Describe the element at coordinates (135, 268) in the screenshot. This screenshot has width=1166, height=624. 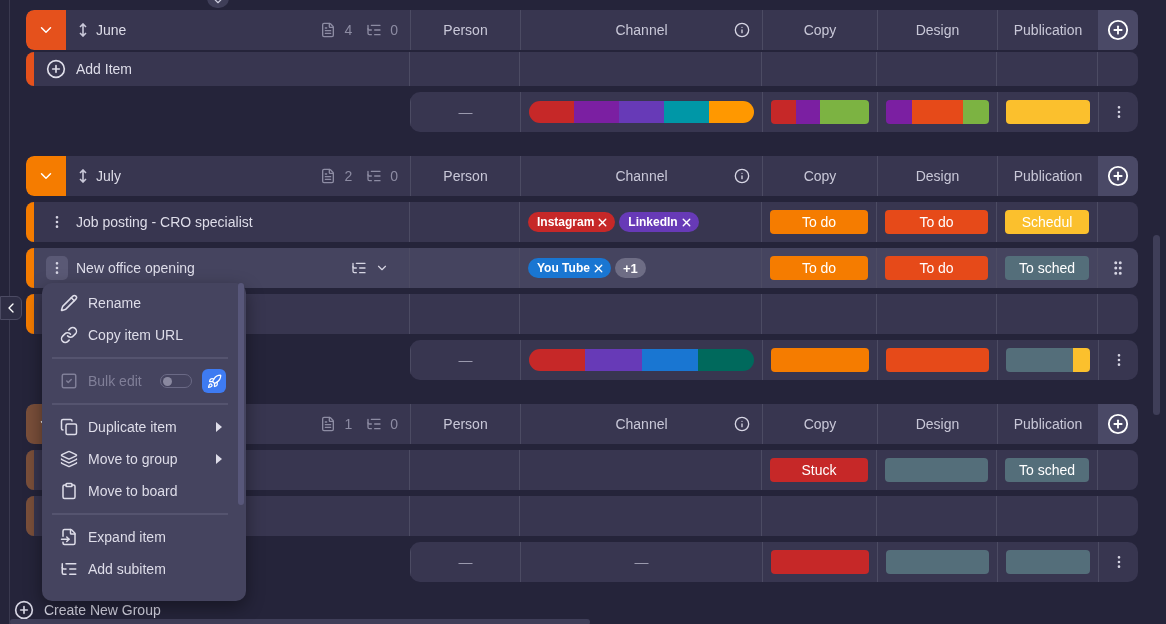
I see `item-name: New office opening` at that location.